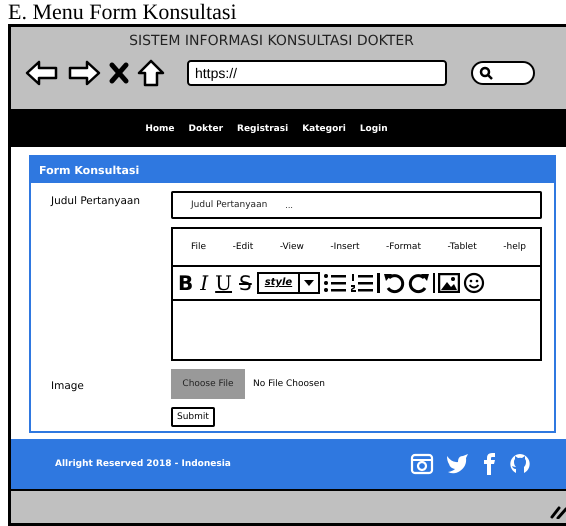 Image resolution: width=566 pixels, height=526 pixels. I want to click on field-label: Judul Pertanyaan, so click(96, 200).